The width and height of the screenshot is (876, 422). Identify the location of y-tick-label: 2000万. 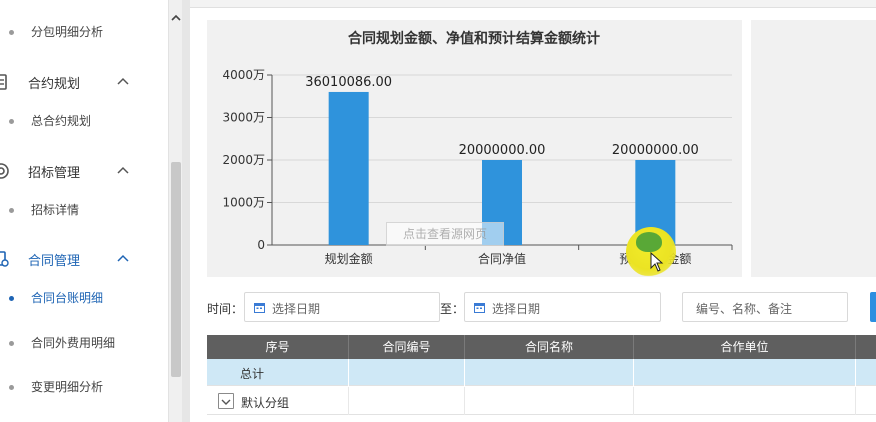
(243, 160).